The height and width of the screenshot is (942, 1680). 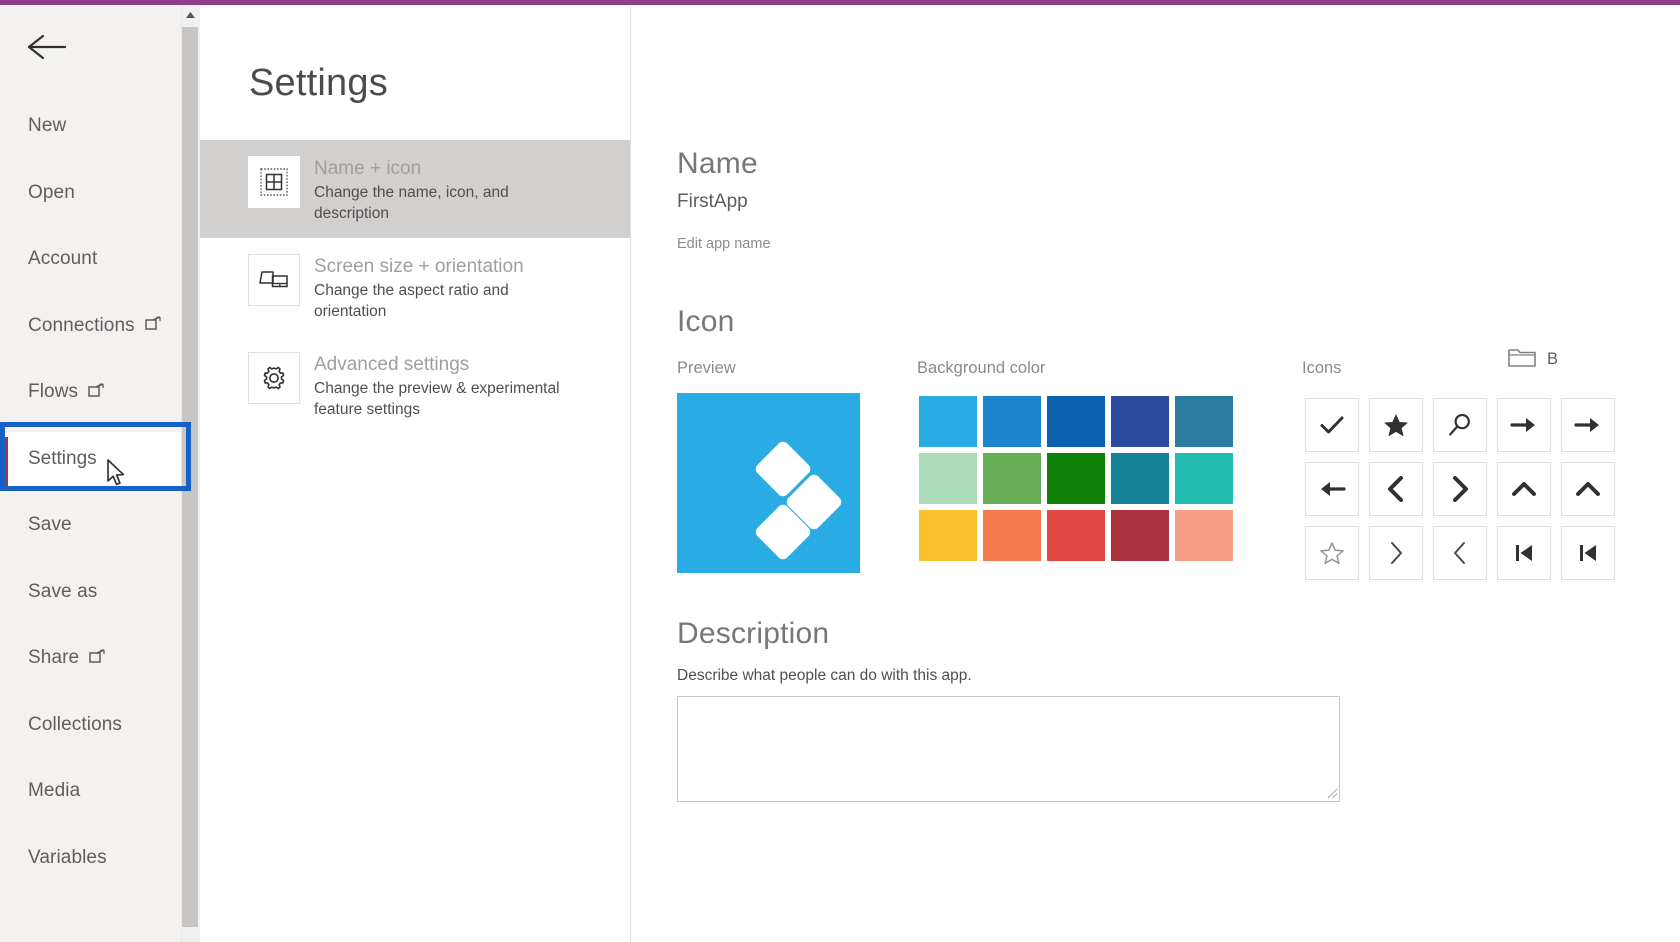 What do you see at coordinates (1588, 553) in the screenshot?
I see `skip-back-2-icon` at bounding box center [1588, 553].